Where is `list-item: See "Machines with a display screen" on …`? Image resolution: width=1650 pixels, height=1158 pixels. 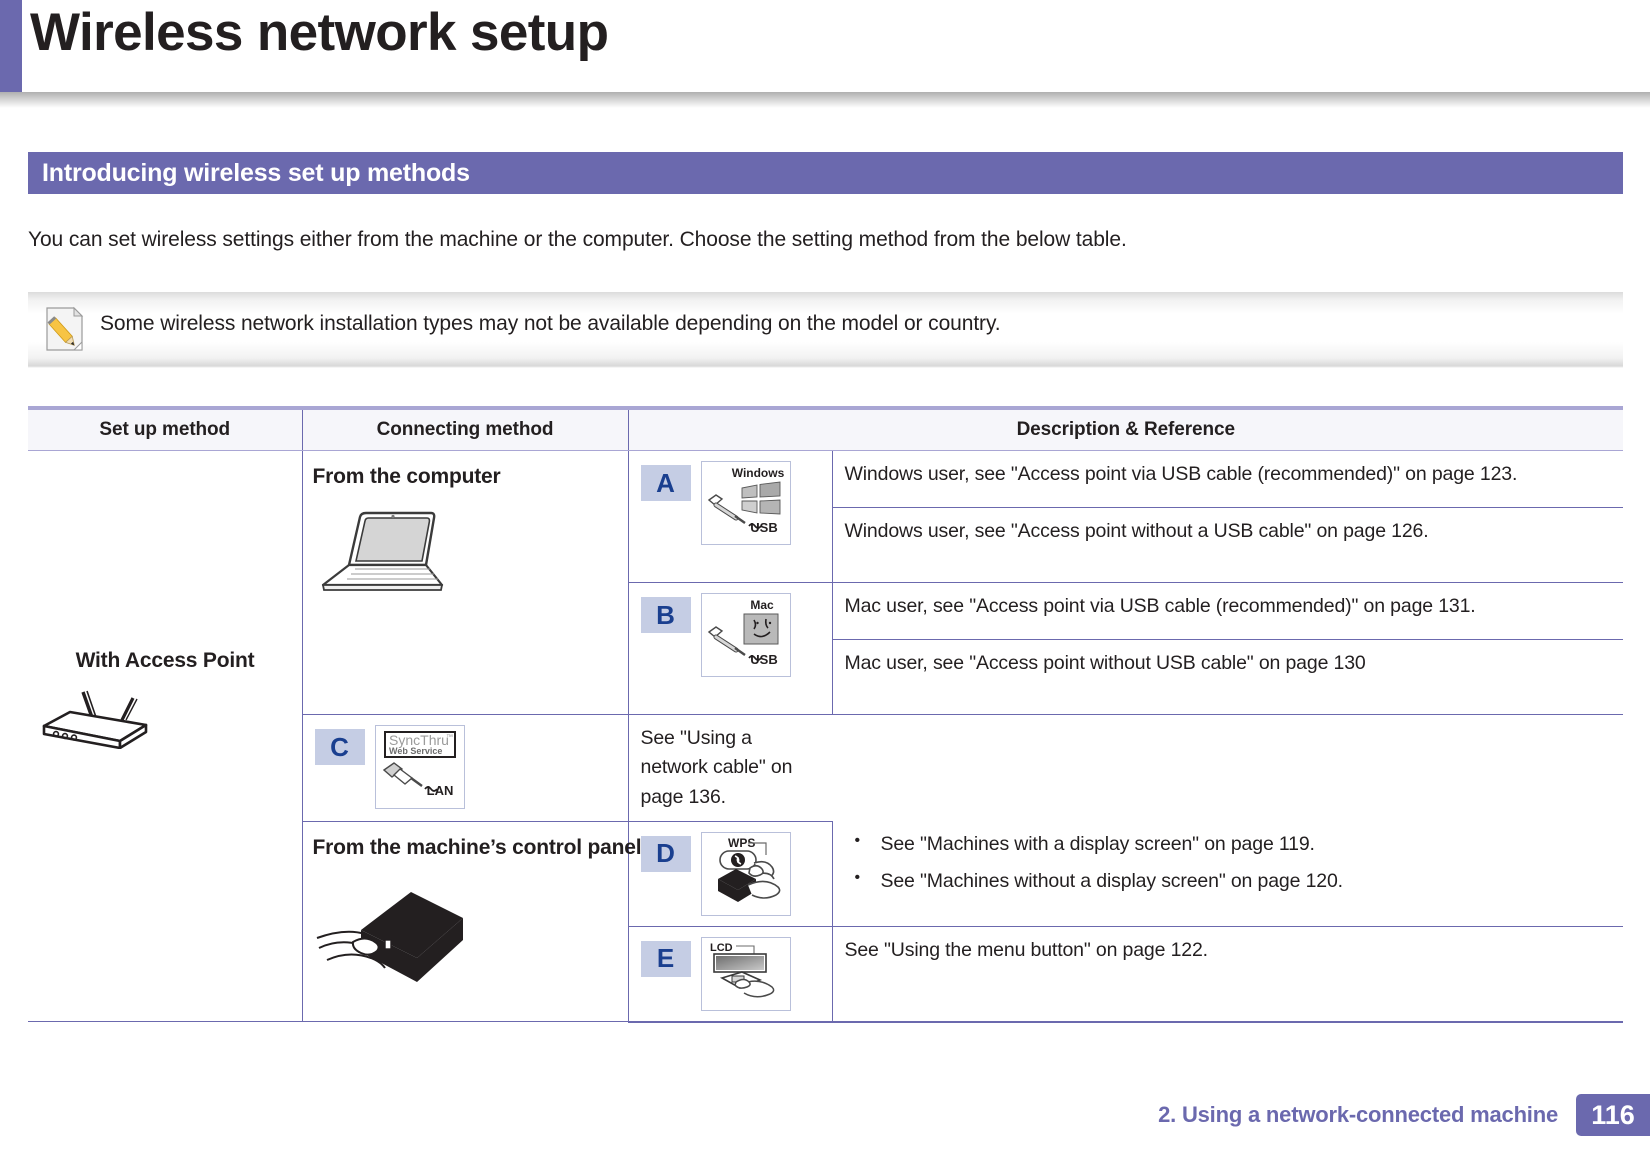
list-item: See "Machines with a display screen" on … is located at coordinates (1228, 844).